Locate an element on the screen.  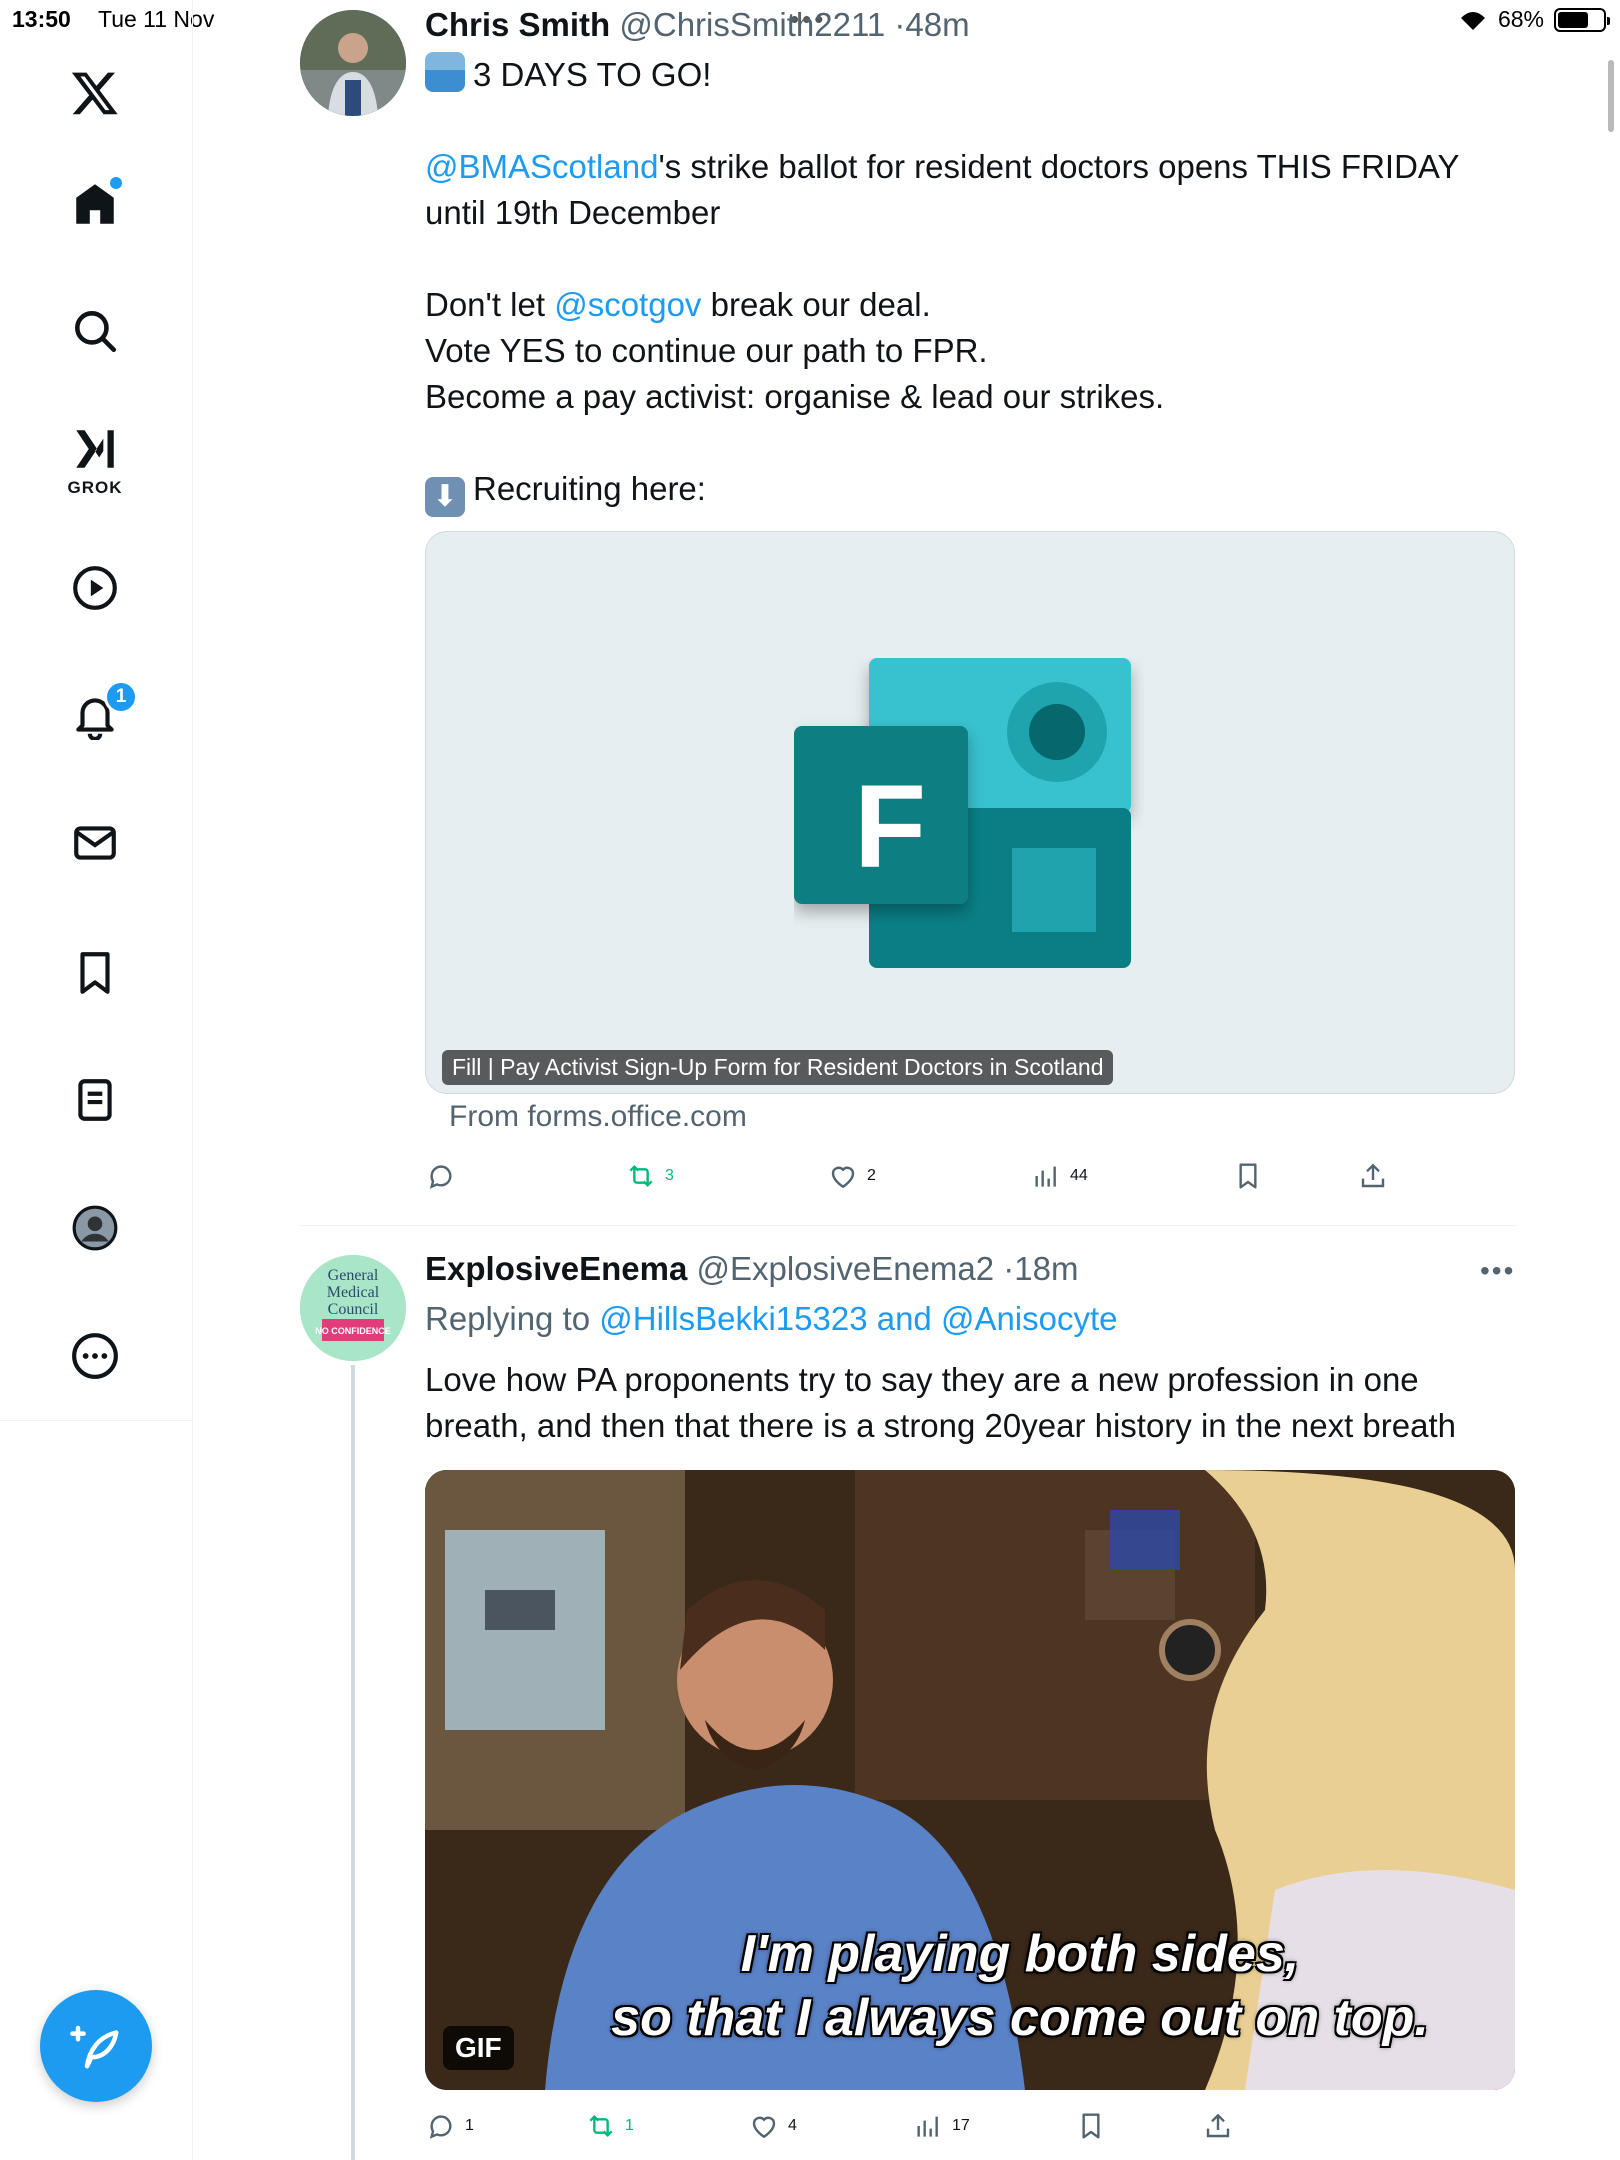
x-logo-icon is located at coordinates (95, 93).